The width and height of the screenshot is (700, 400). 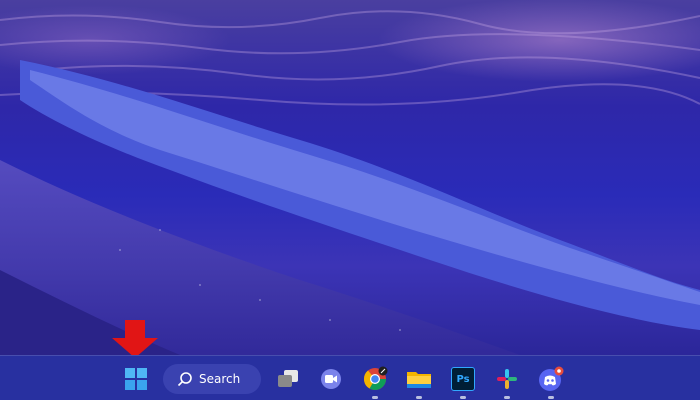 What do you see at coordinates (135, 339) in the screenshot?
I see `red-arrow-annotation` at bounding box center [135, 339].